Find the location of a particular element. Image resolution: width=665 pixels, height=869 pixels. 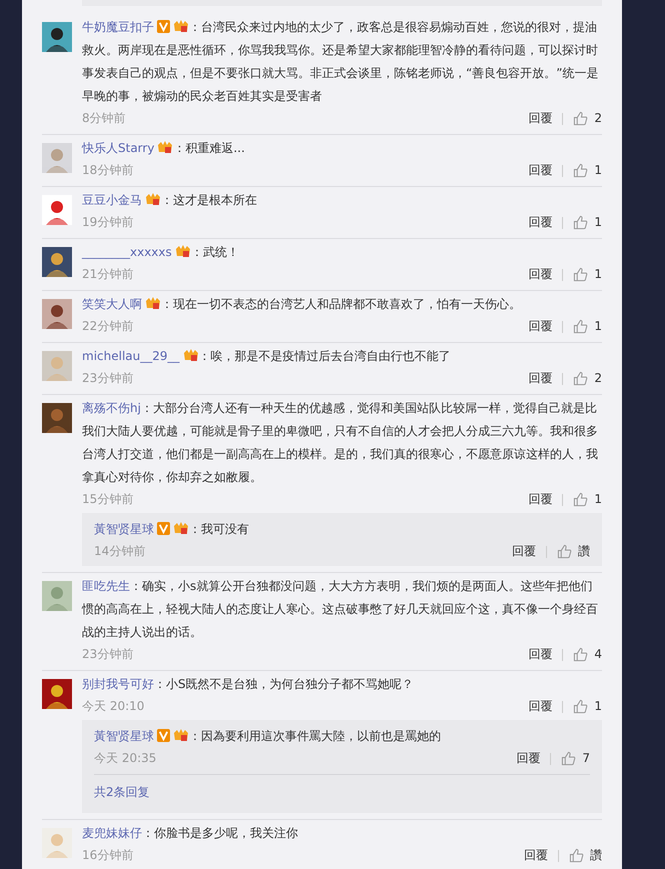

user-name-link: 牛奶魔豆扣子 is located at coordinates (118, 27).